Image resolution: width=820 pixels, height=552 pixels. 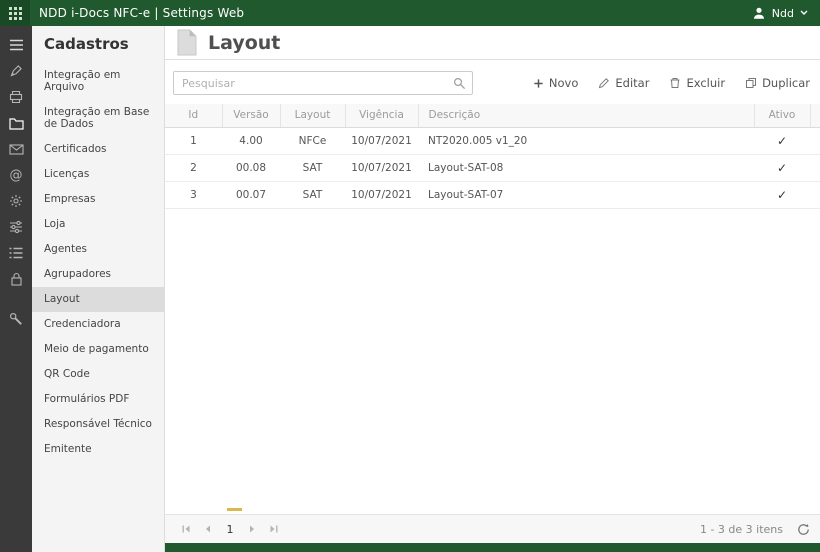 What do you see at coordinates (250, 116) in the screenshot?
I see `column-header-versao: Versão` at bounding box center [250, 116].